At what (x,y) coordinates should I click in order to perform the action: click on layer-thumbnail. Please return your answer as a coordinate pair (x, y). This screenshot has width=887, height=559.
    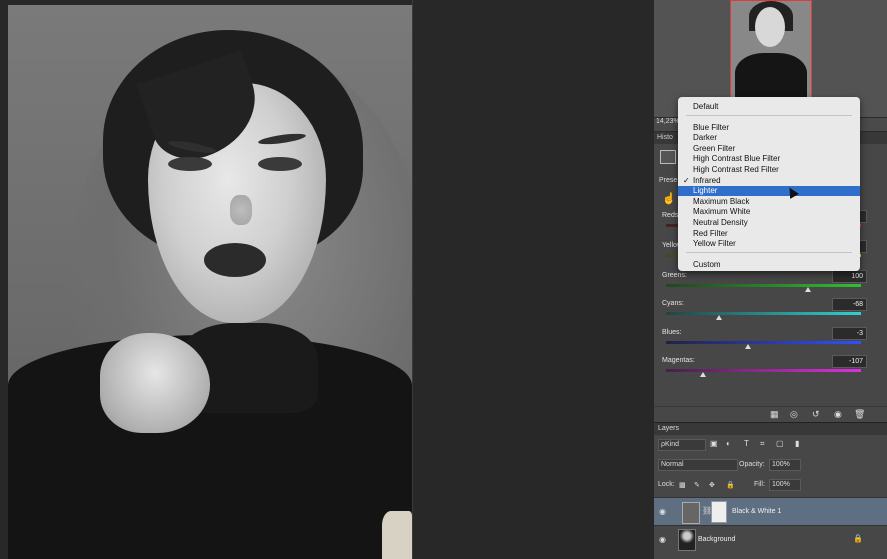
    Looking at the image, I should click on (687, 540).